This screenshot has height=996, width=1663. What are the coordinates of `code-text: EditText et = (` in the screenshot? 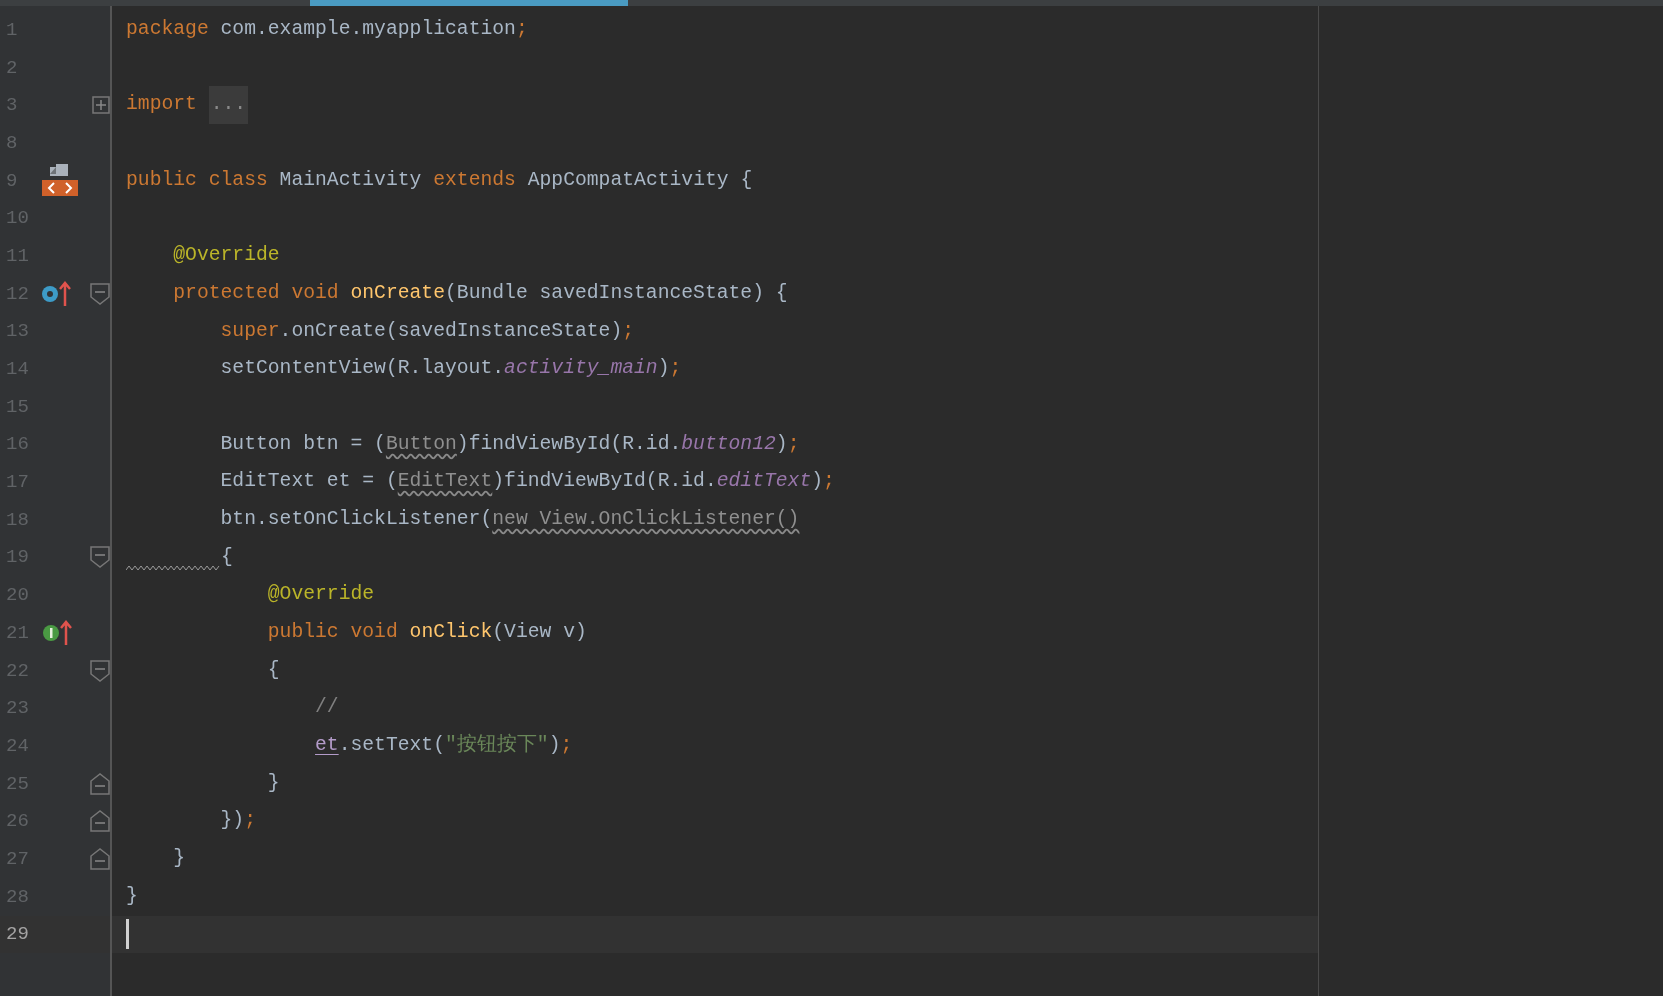 It's located at (309, 482).